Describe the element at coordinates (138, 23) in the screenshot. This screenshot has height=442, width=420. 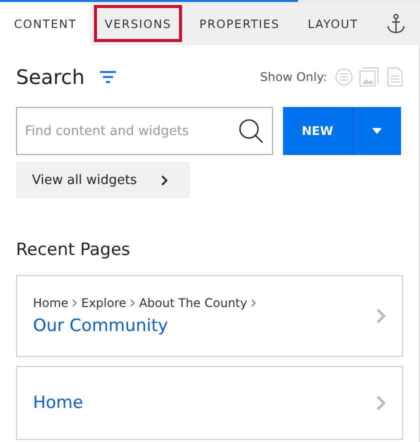
I see `tab: VERSIONS` at that location.